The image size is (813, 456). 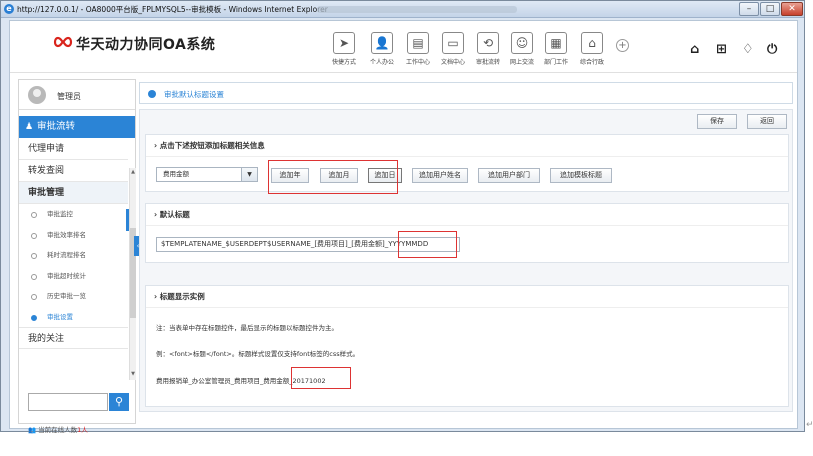 I want to click on power-icon: ⏻, so click(x=772, y=49).